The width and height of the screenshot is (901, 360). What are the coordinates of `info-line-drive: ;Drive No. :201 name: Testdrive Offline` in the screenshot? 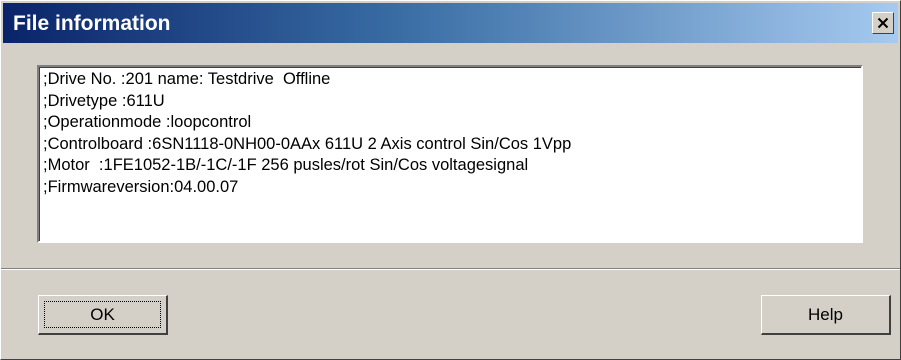 It's located at (187, 79).